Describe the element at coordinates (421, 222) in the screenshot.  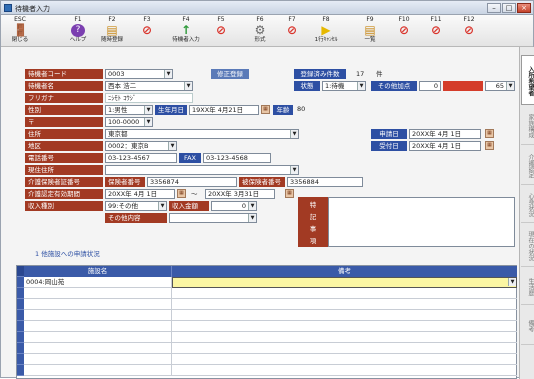
I see `notes-textarea` at that location.